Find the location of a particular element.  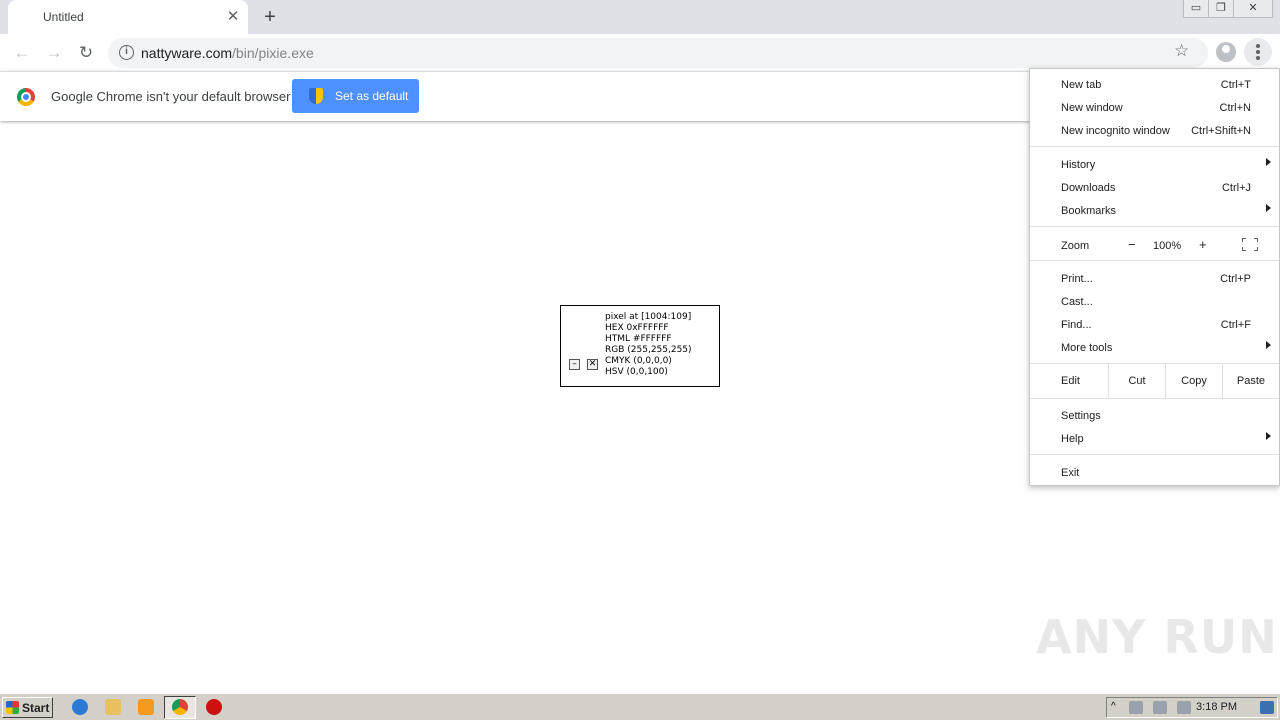

menu-label: More tools is located at coordinates (1087, 348).